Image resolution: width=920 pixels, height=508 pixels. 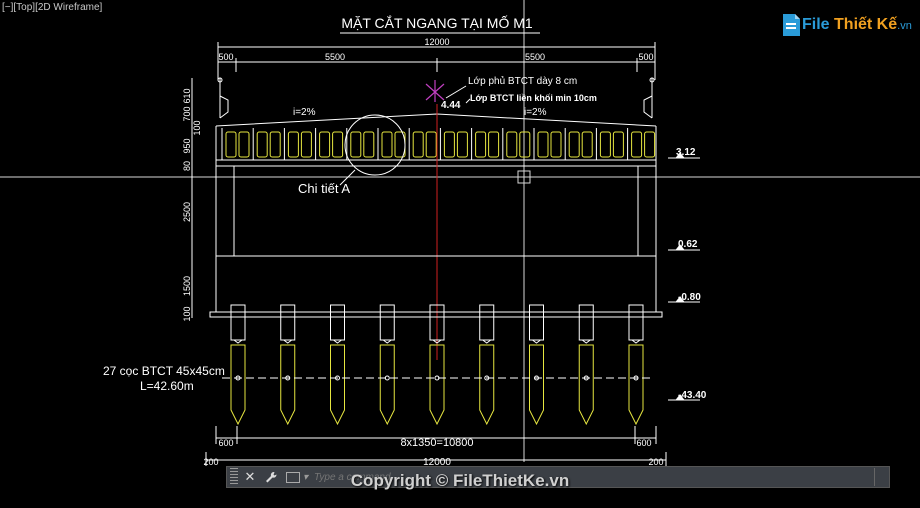 What do you see at coordinates (686, 152) in the screenshot?
I see `elev-3-12: 3.12` at bounding box center [686, 152].